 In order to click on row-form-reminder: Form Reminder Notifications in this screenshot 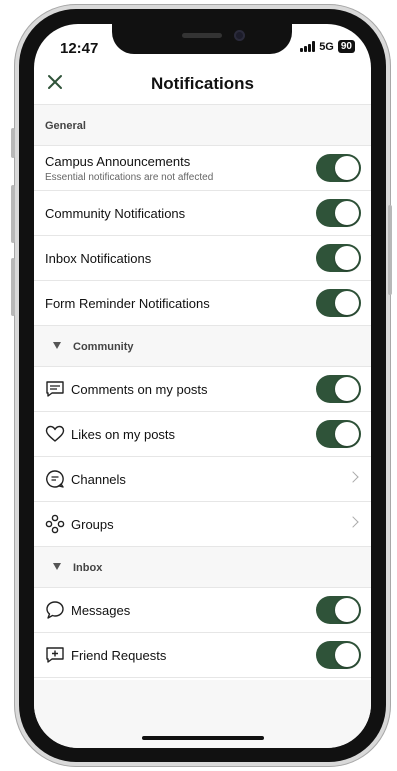, I will do `click(202, 303)`.